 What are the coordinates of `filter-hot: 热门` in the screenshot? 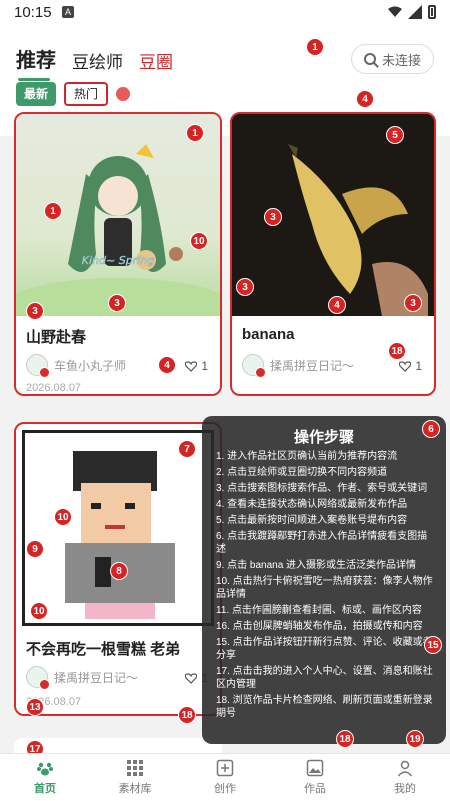 It's located at (86, 94).